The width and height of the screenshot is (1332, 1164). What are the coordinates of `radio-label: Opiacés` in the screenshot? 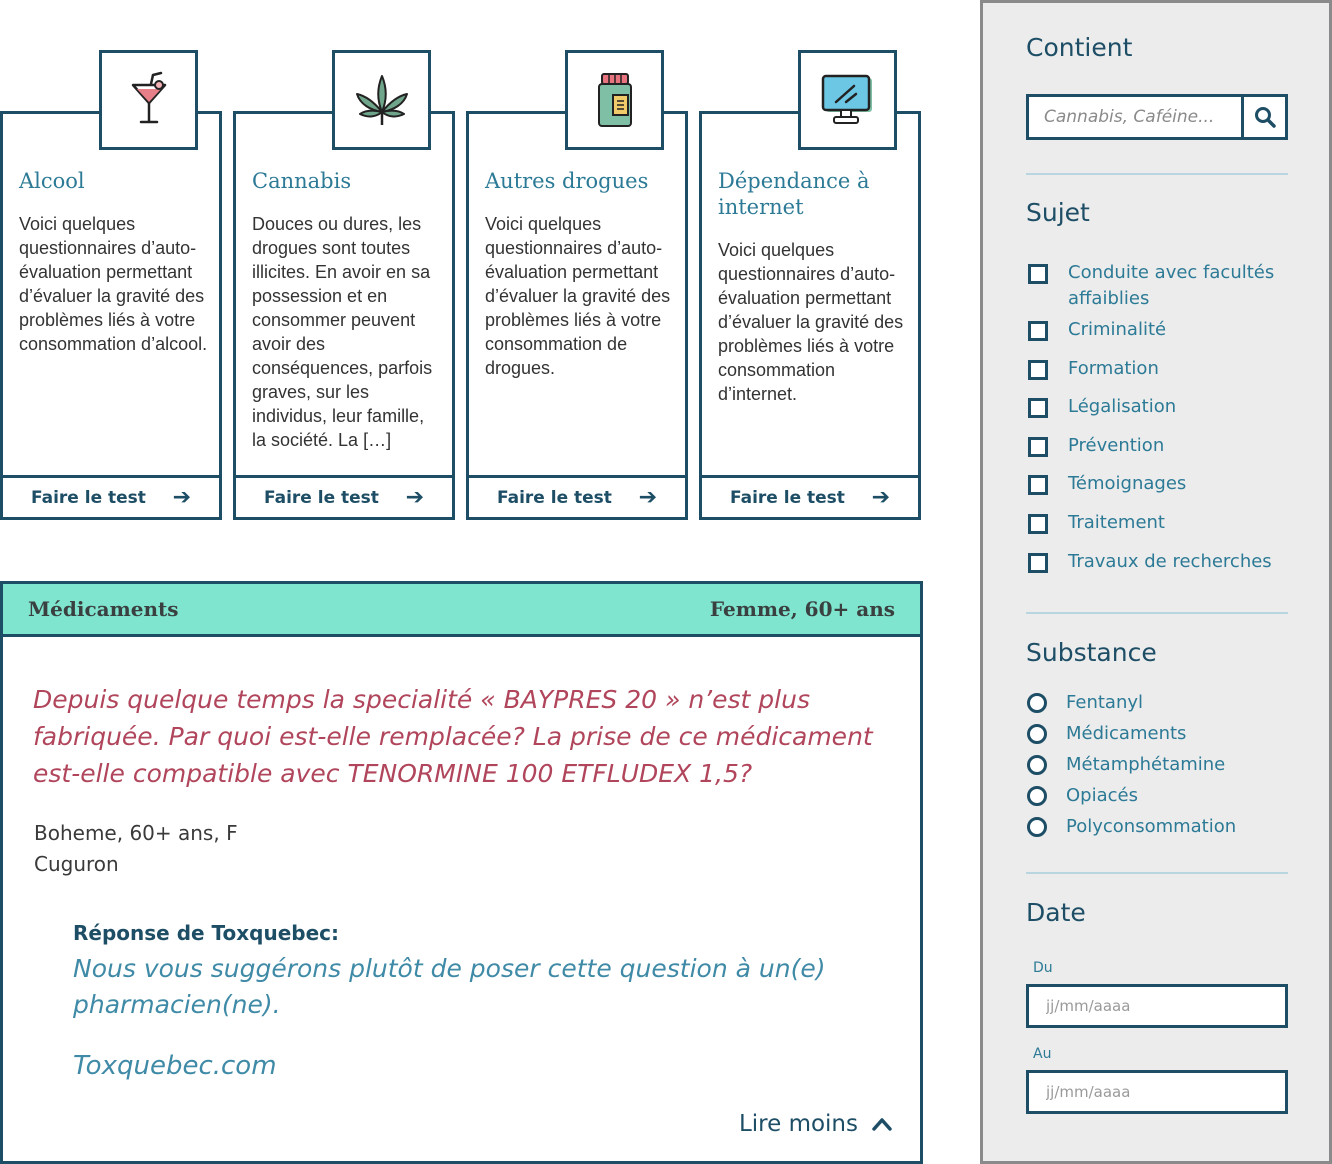 It's located at (1102, 795).